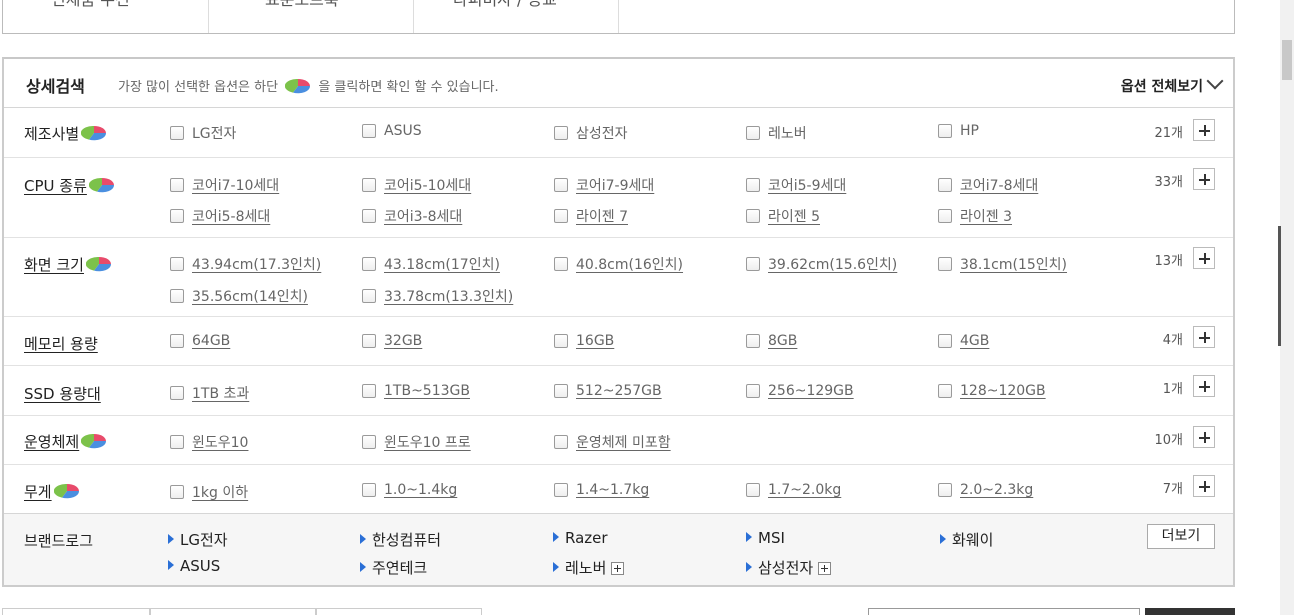 The image size is (1294, 615). Describe the element at coordinates (437, 296) in the screenshot. I see `option-checkbox: 33.78cm(13.3인치)` at that location.